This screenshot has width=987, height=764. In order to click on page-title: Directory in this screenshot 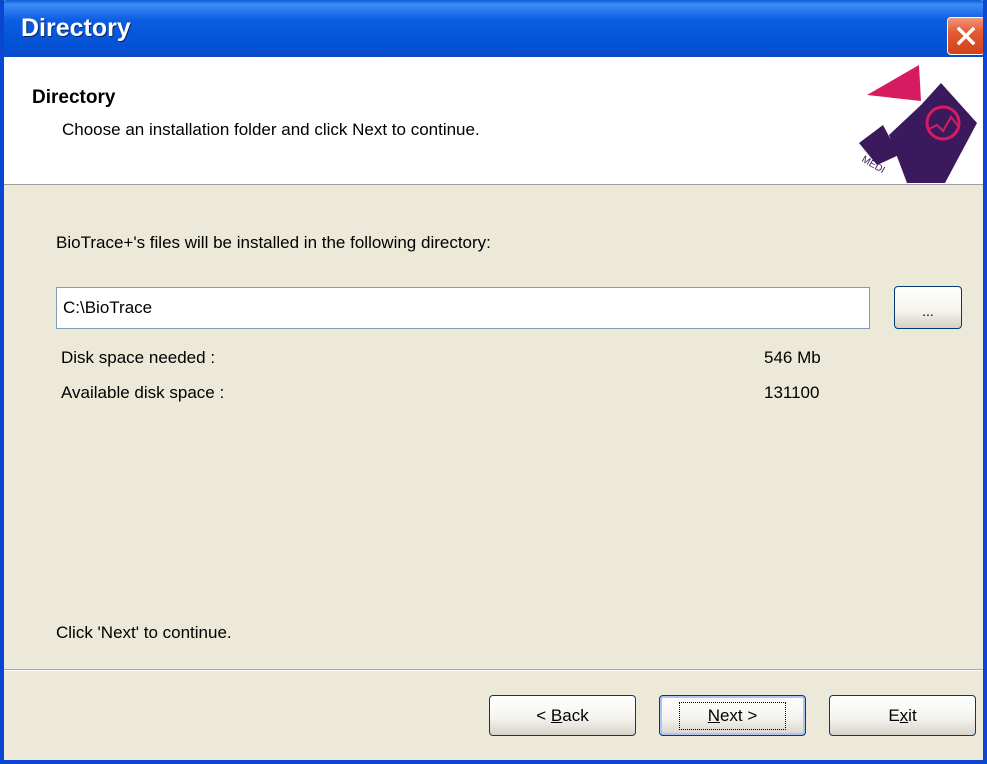, I will do `click(74, 97)`.